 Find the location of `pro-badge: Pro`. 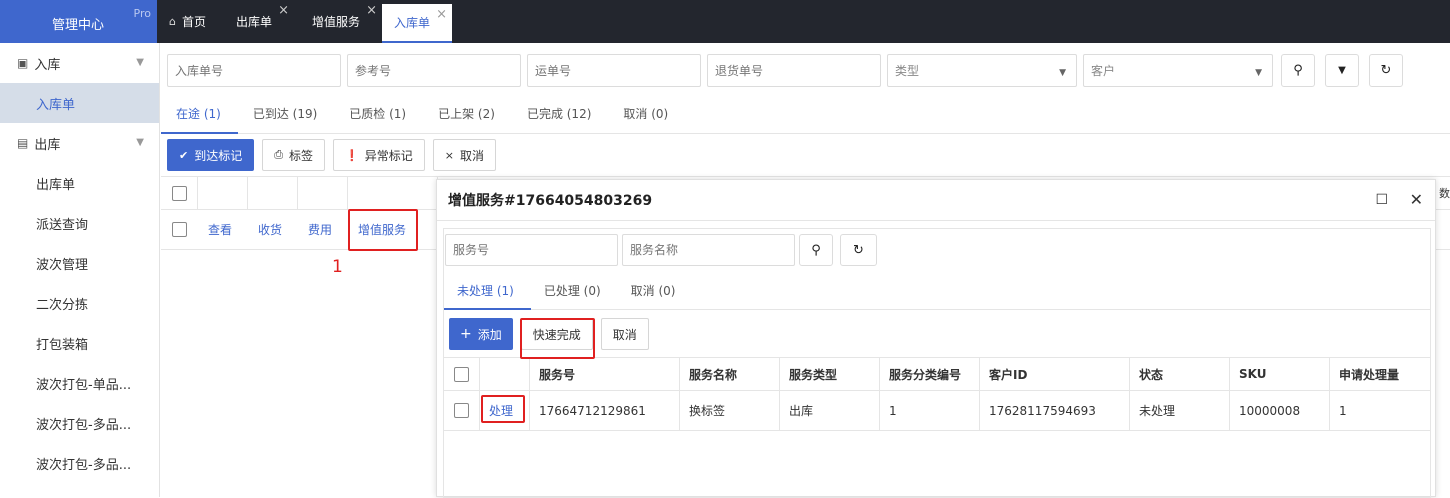

pro-badge: Pro is located at coordinates (142, 13).